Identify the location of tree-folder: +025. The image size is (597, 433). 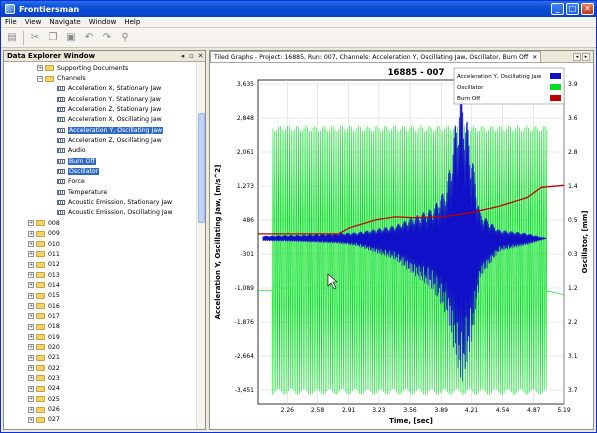
(100, 399).